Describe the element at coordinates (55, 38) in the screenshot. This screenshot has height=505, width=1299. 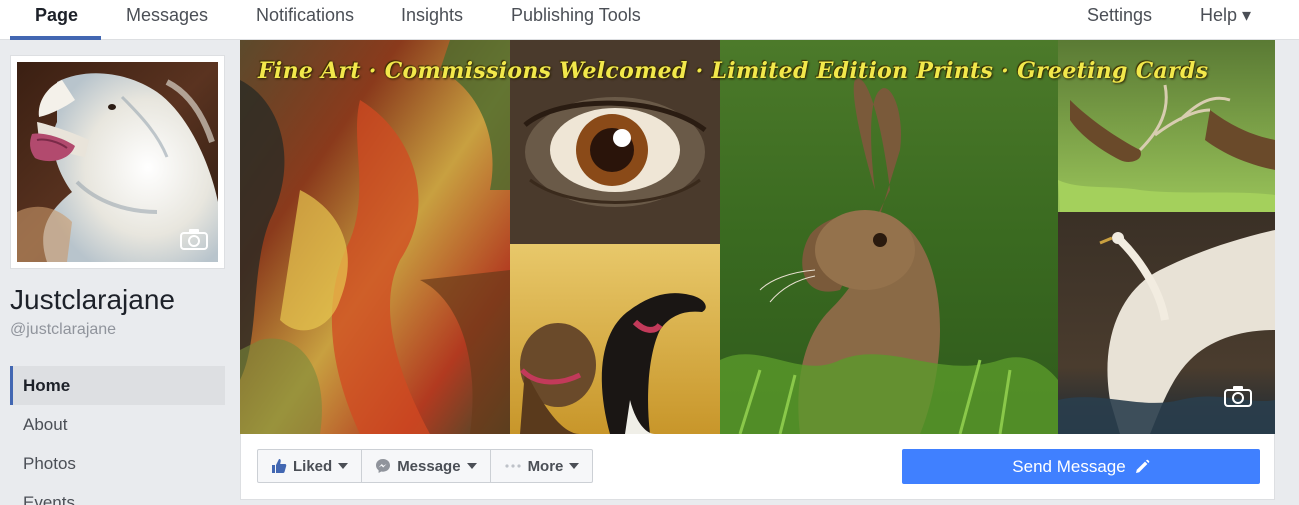
I see `active-tab-indicator` at that location.